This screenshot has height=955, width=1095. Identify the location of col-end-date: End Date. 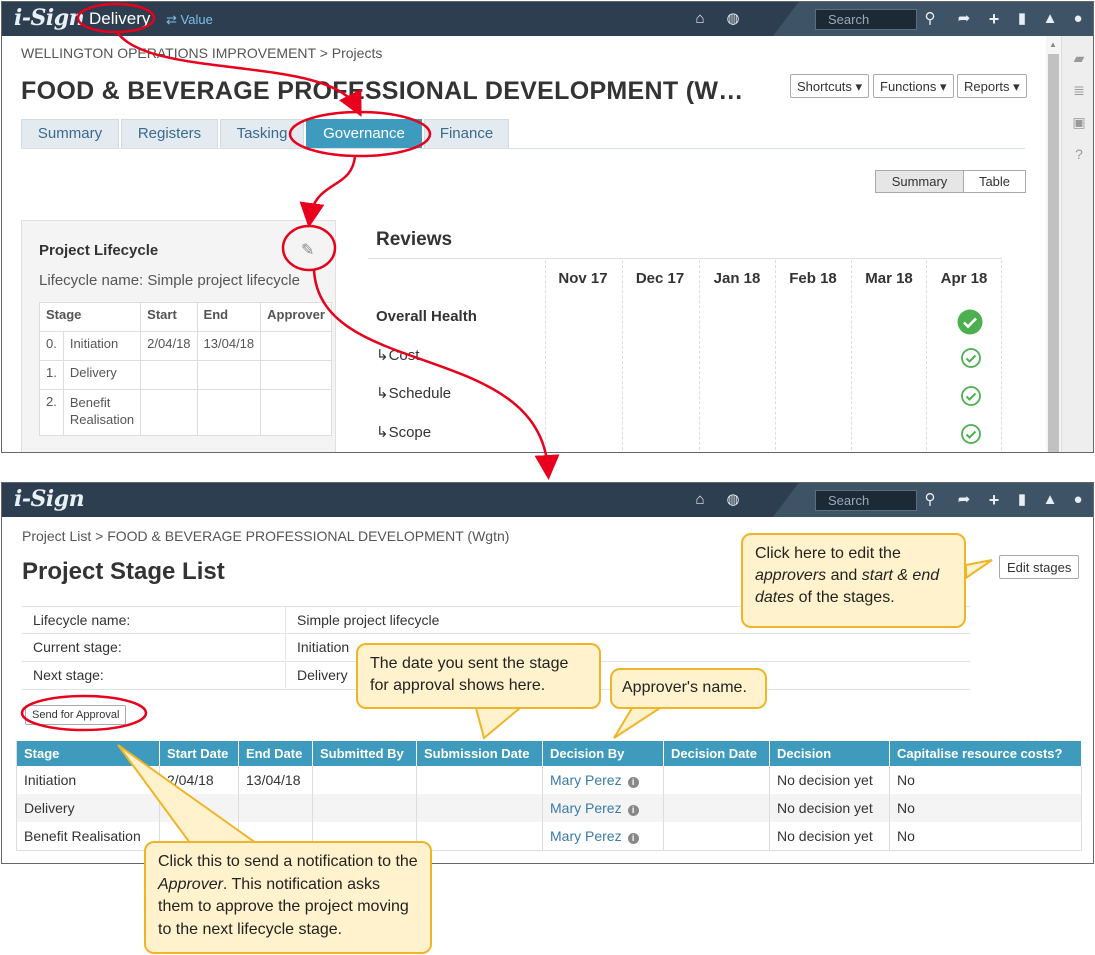
(275, 753).